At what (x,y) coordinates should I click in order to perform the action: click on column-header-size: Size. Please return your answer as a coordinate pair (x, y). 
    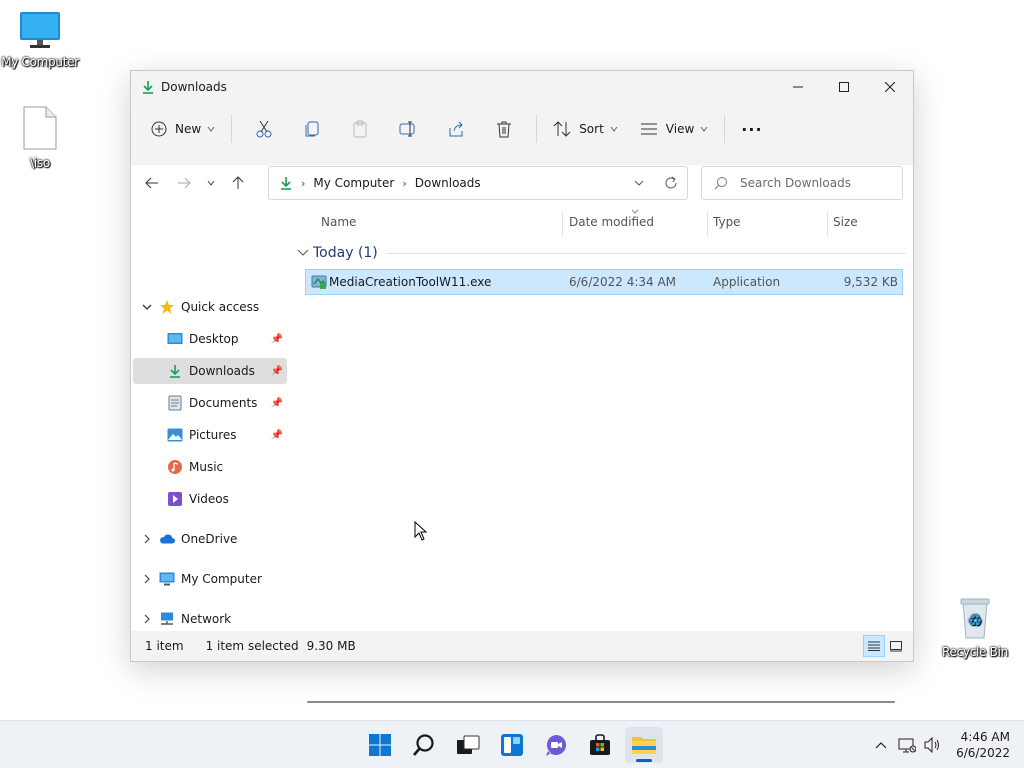
    Looking at the image, I should click on (845, 222).